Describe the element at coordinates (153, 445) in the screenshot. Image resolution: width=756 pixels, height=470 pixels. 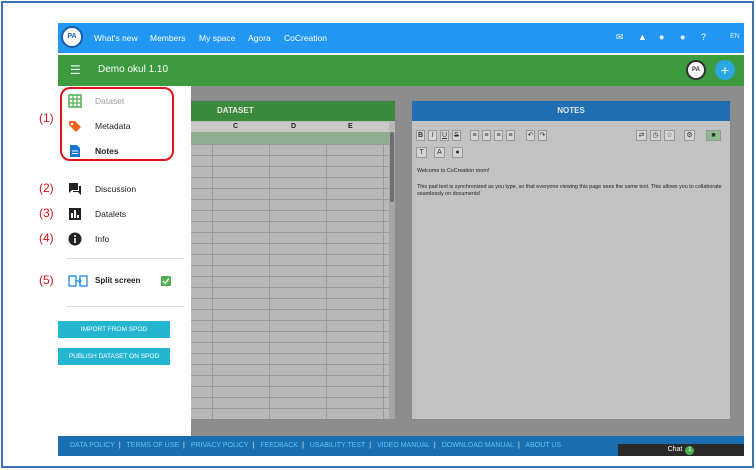
I see `footer-link-terms-of-use: TERMS OF USE` at that location.